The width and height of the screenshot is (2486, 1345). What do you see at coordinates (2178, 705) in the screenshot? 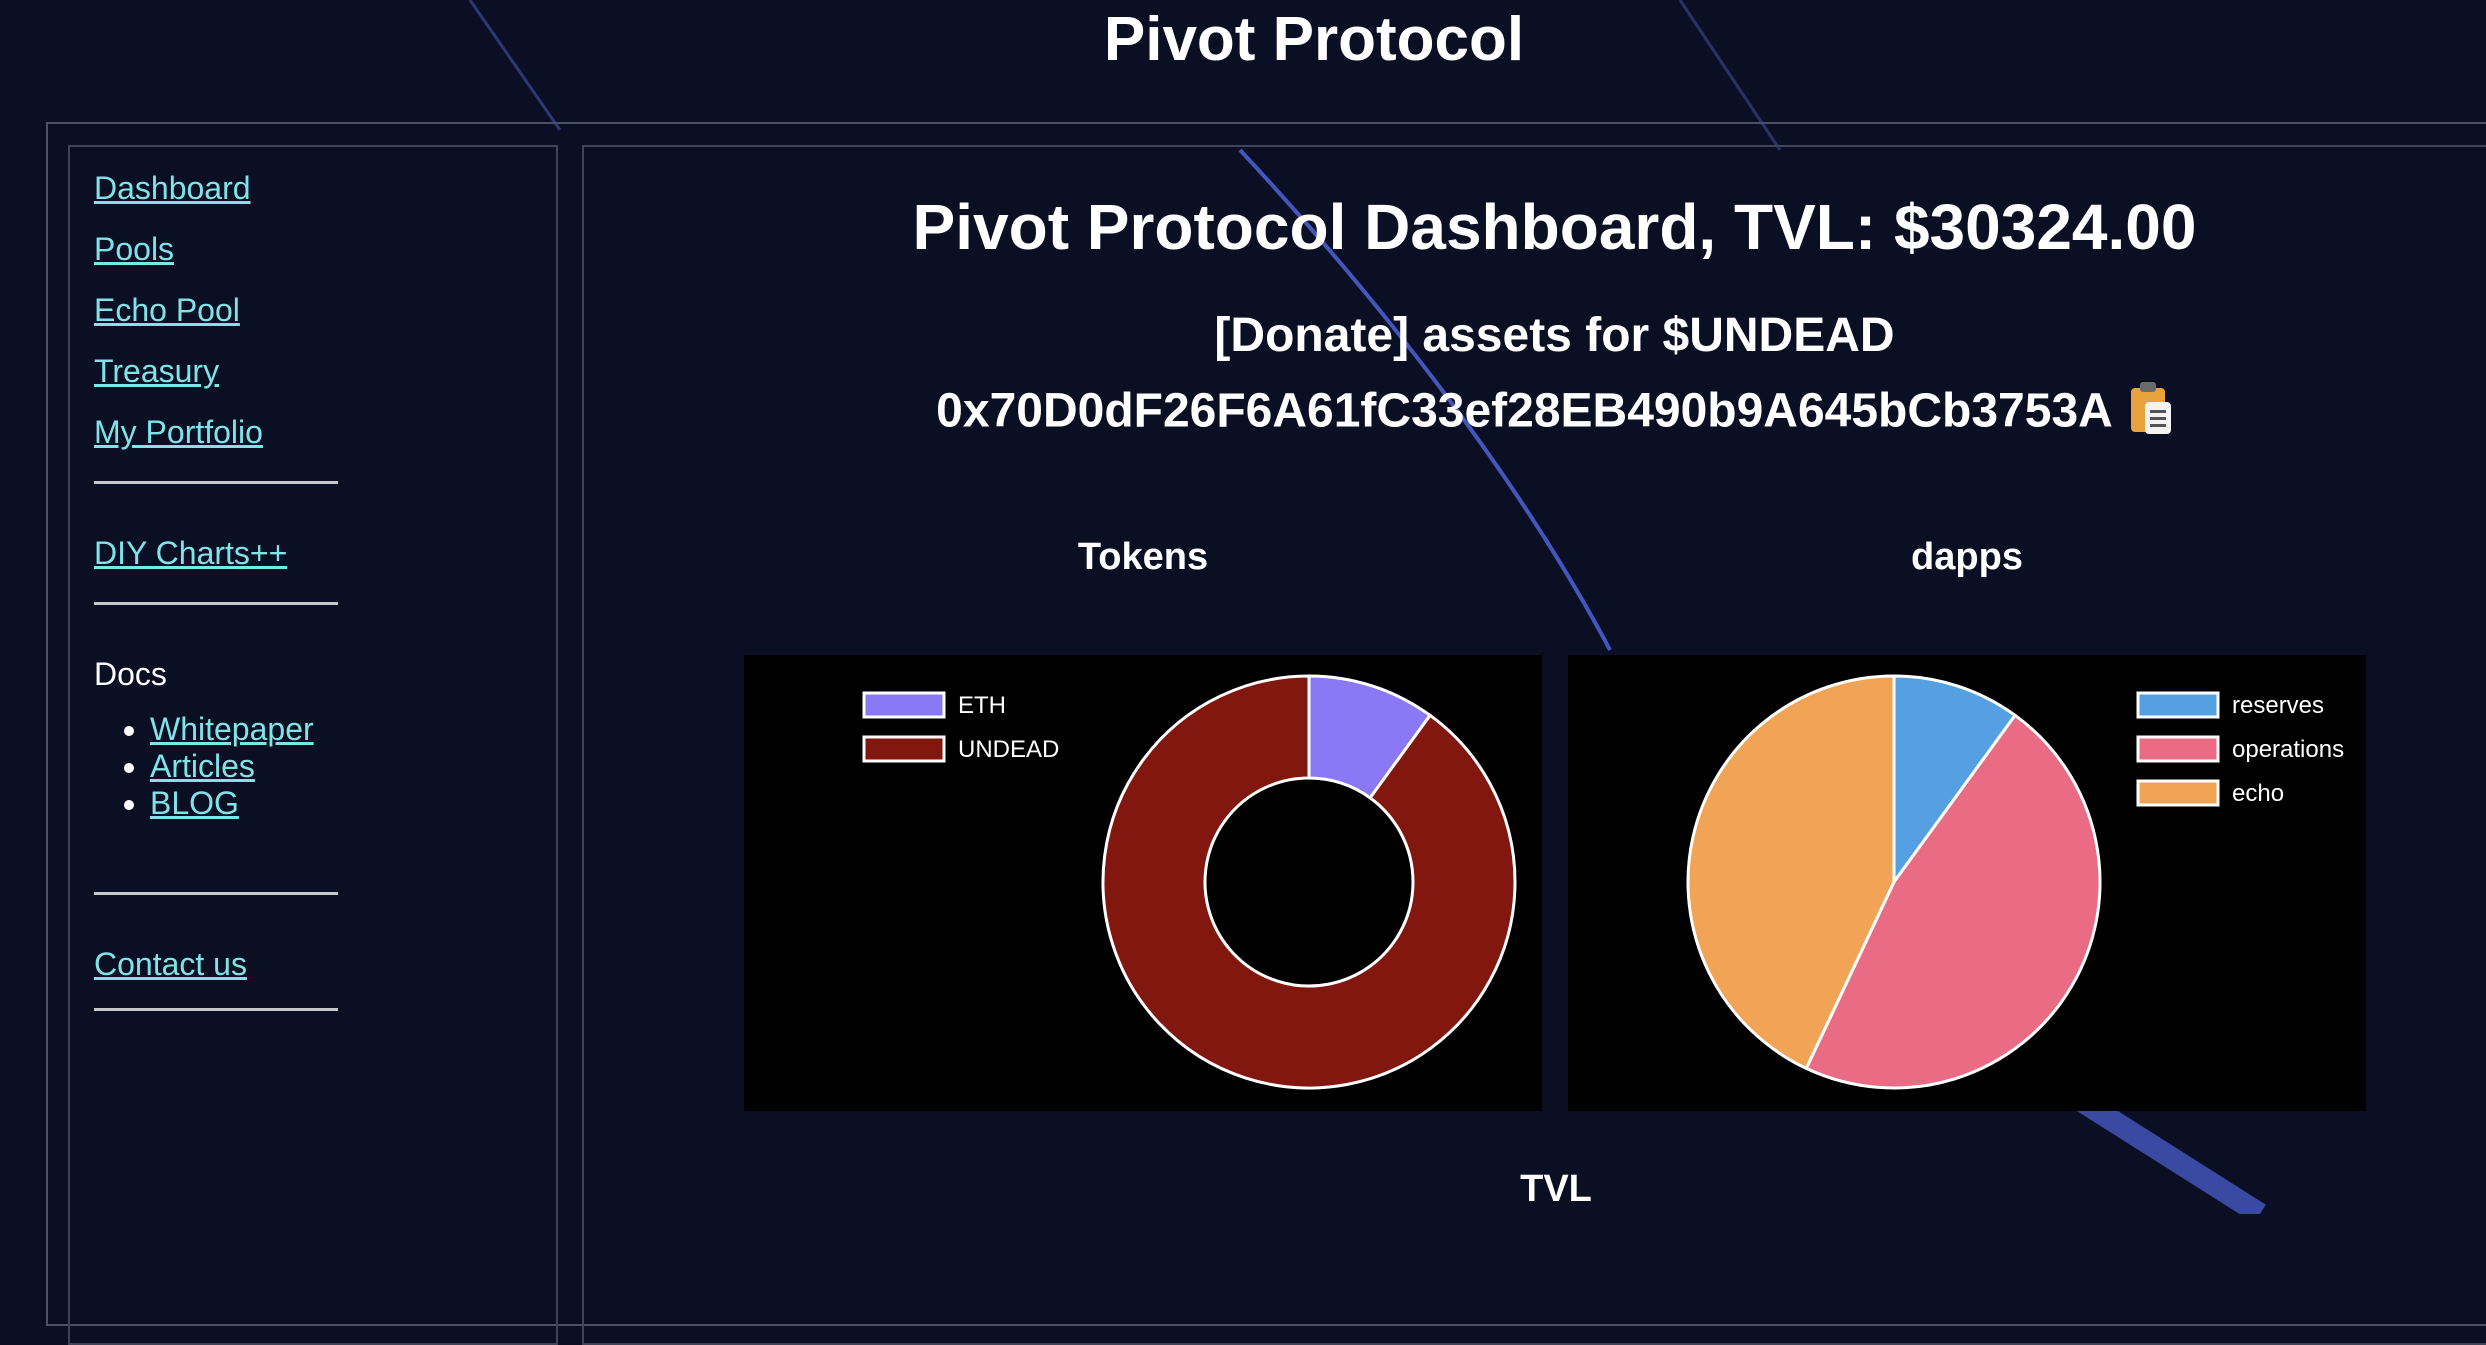
I see `legend-swatch-reserves` at bounding box center [2178, 705].